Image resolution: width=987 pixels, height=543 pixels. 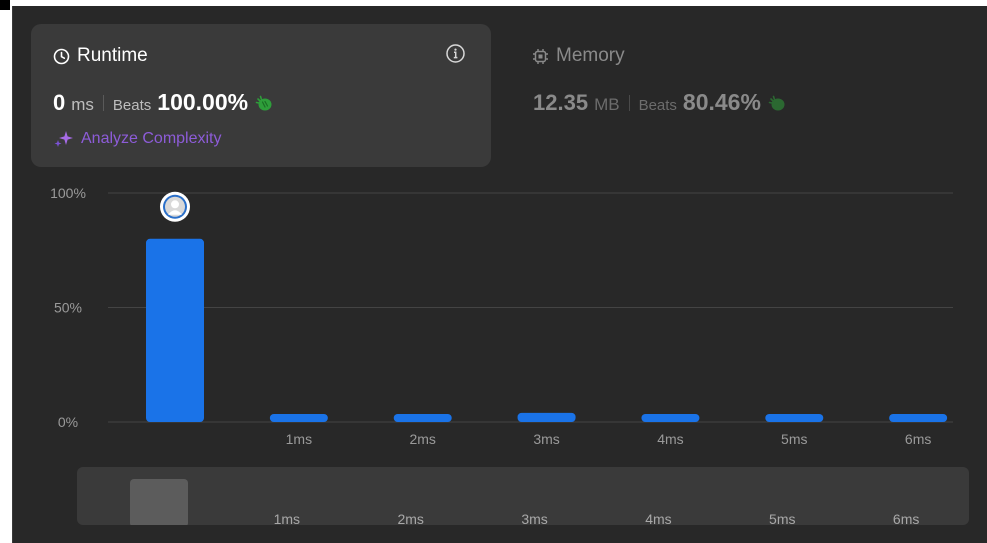 What do you see at coordinates (159, 502) in the screenshot?
I see `minimap-range-handle` at bounding box center [159, 502].